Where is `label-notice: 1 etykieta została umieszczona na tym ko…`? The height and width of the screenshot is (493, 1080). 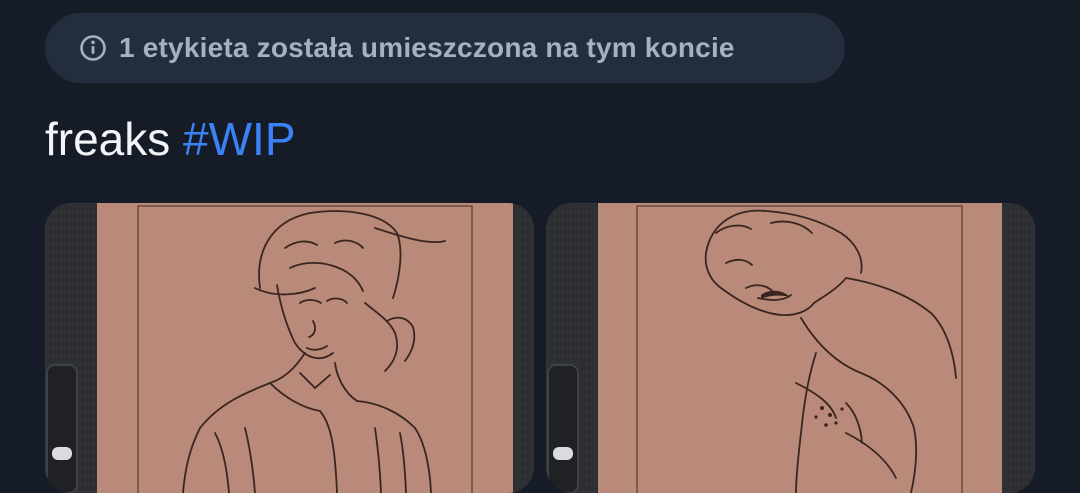 label-notice: 1 etykieta została umieszczona na tym ko… is located at coordinates (445, 48).